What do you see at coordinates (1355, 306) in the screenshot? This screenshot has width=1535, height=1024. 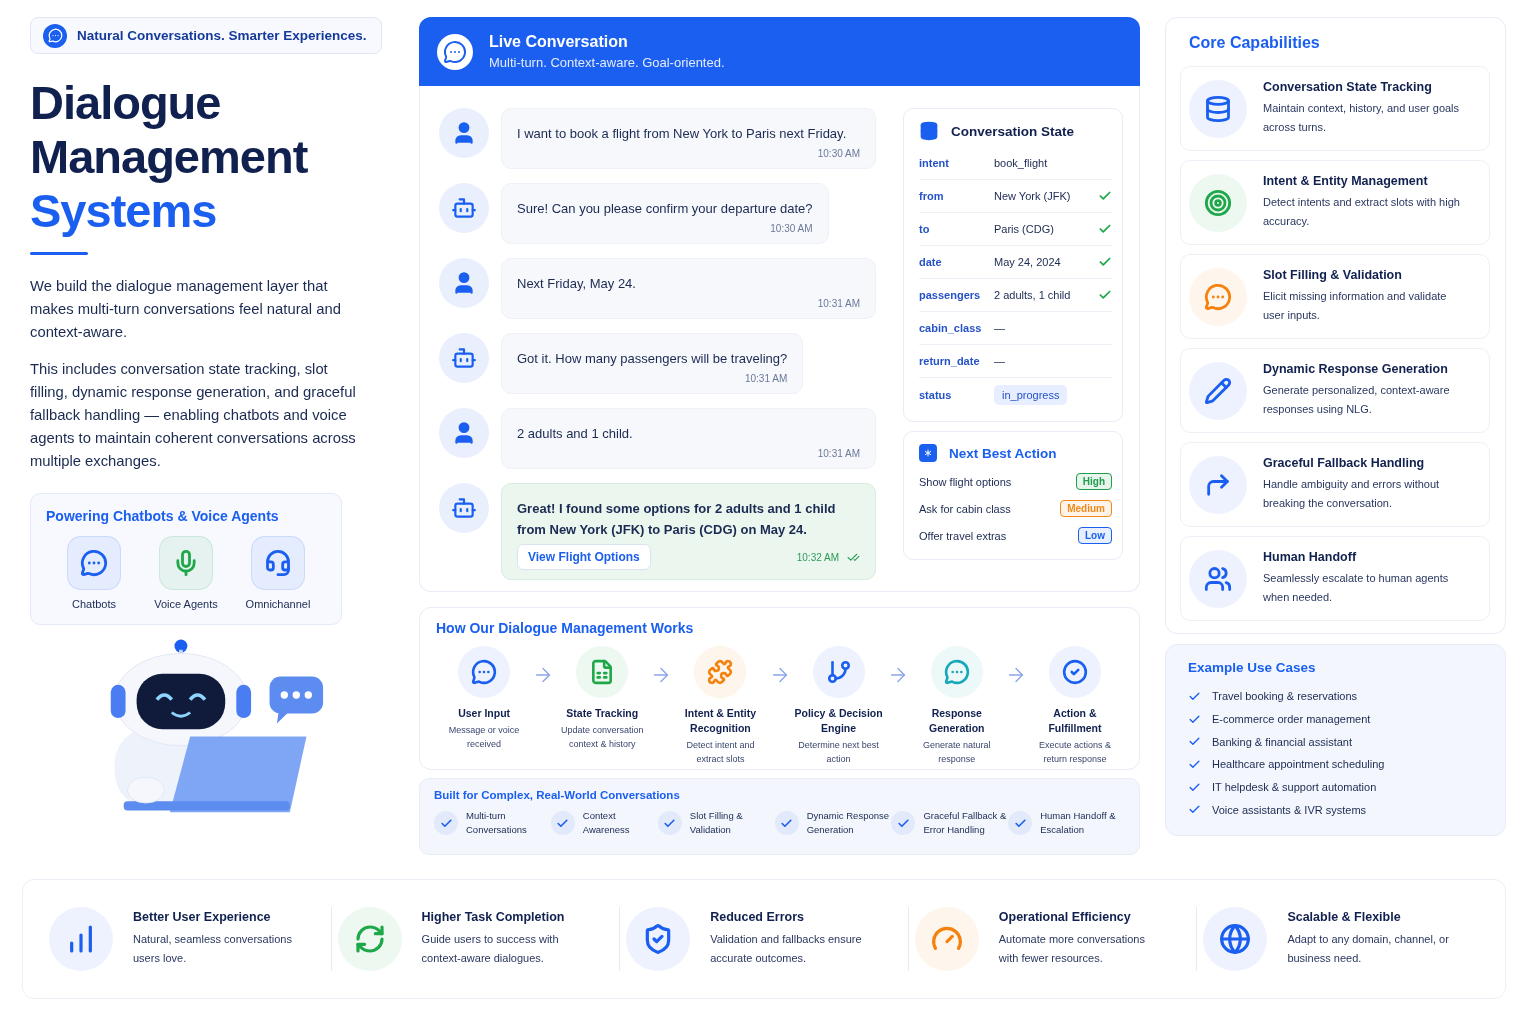 I see `capability-description: Elicit missing information and validate user inputs.` at bounding box center [1355, 306].